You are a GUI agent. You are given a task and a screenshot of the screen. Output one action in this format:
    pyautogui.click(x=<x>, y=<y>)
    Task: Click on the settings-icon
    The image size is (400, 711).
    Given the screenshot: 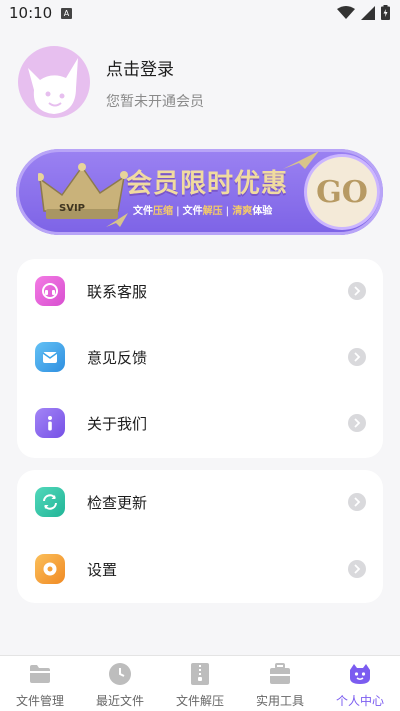 What is the action you would take?
    pyautogui.click(x=50, y=569)
    